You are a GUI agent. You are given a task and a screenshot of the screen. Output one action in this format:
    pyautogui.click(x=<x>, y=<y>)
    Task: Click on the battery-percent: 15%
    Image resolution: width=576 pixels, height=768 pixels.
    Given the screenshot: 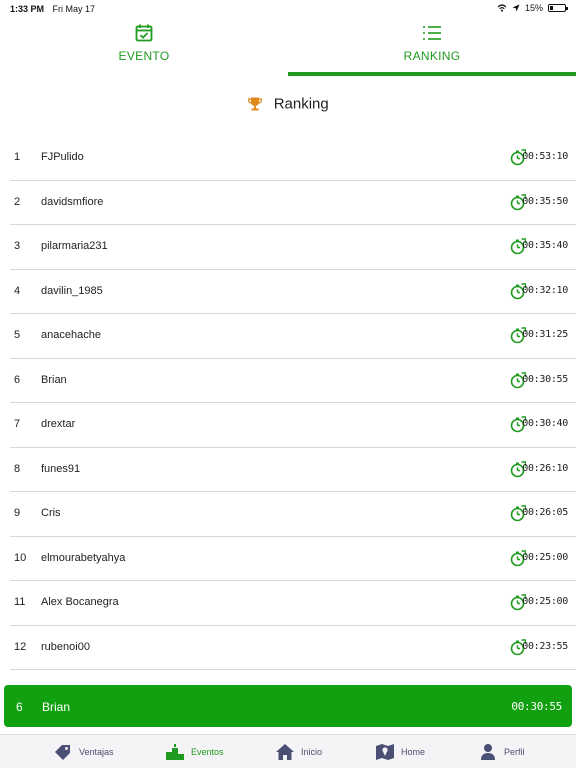 What is the action you would take?
    pyautogui.click(x=533, y=8)
    